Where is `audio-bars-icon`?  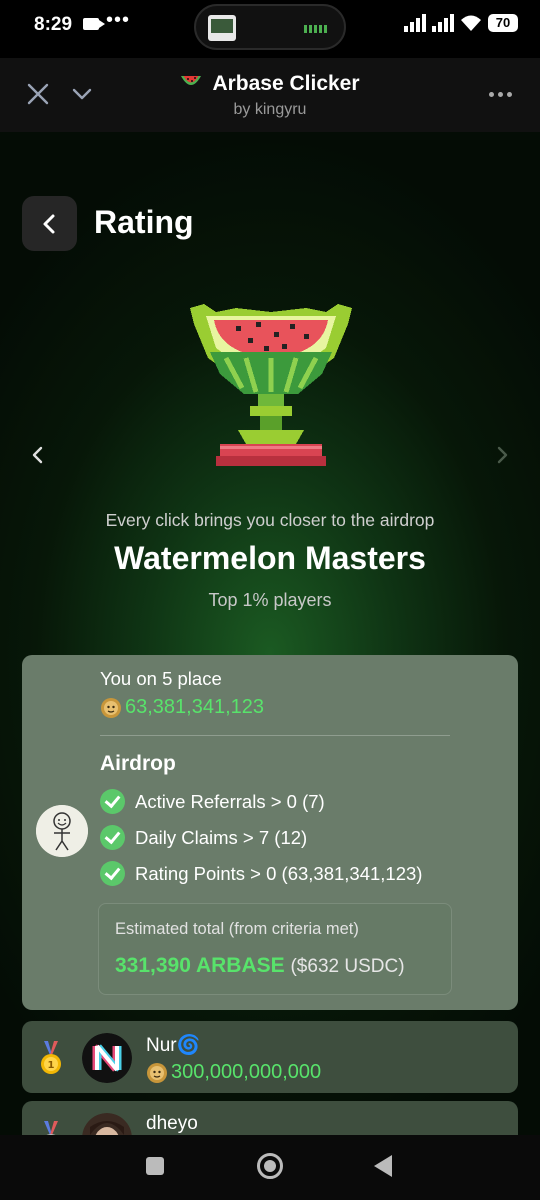 audio-bars-icon is located at coordinates (316, 29).